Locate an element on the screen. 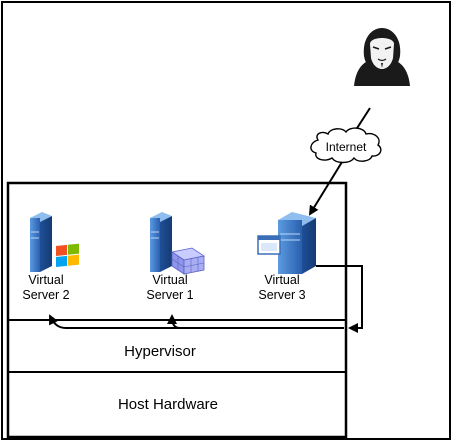 Image resolution: width=452 pixels, height=441 pixels. virtual-server-2: Virtual Server 2 is located at coordinates (50, 257).